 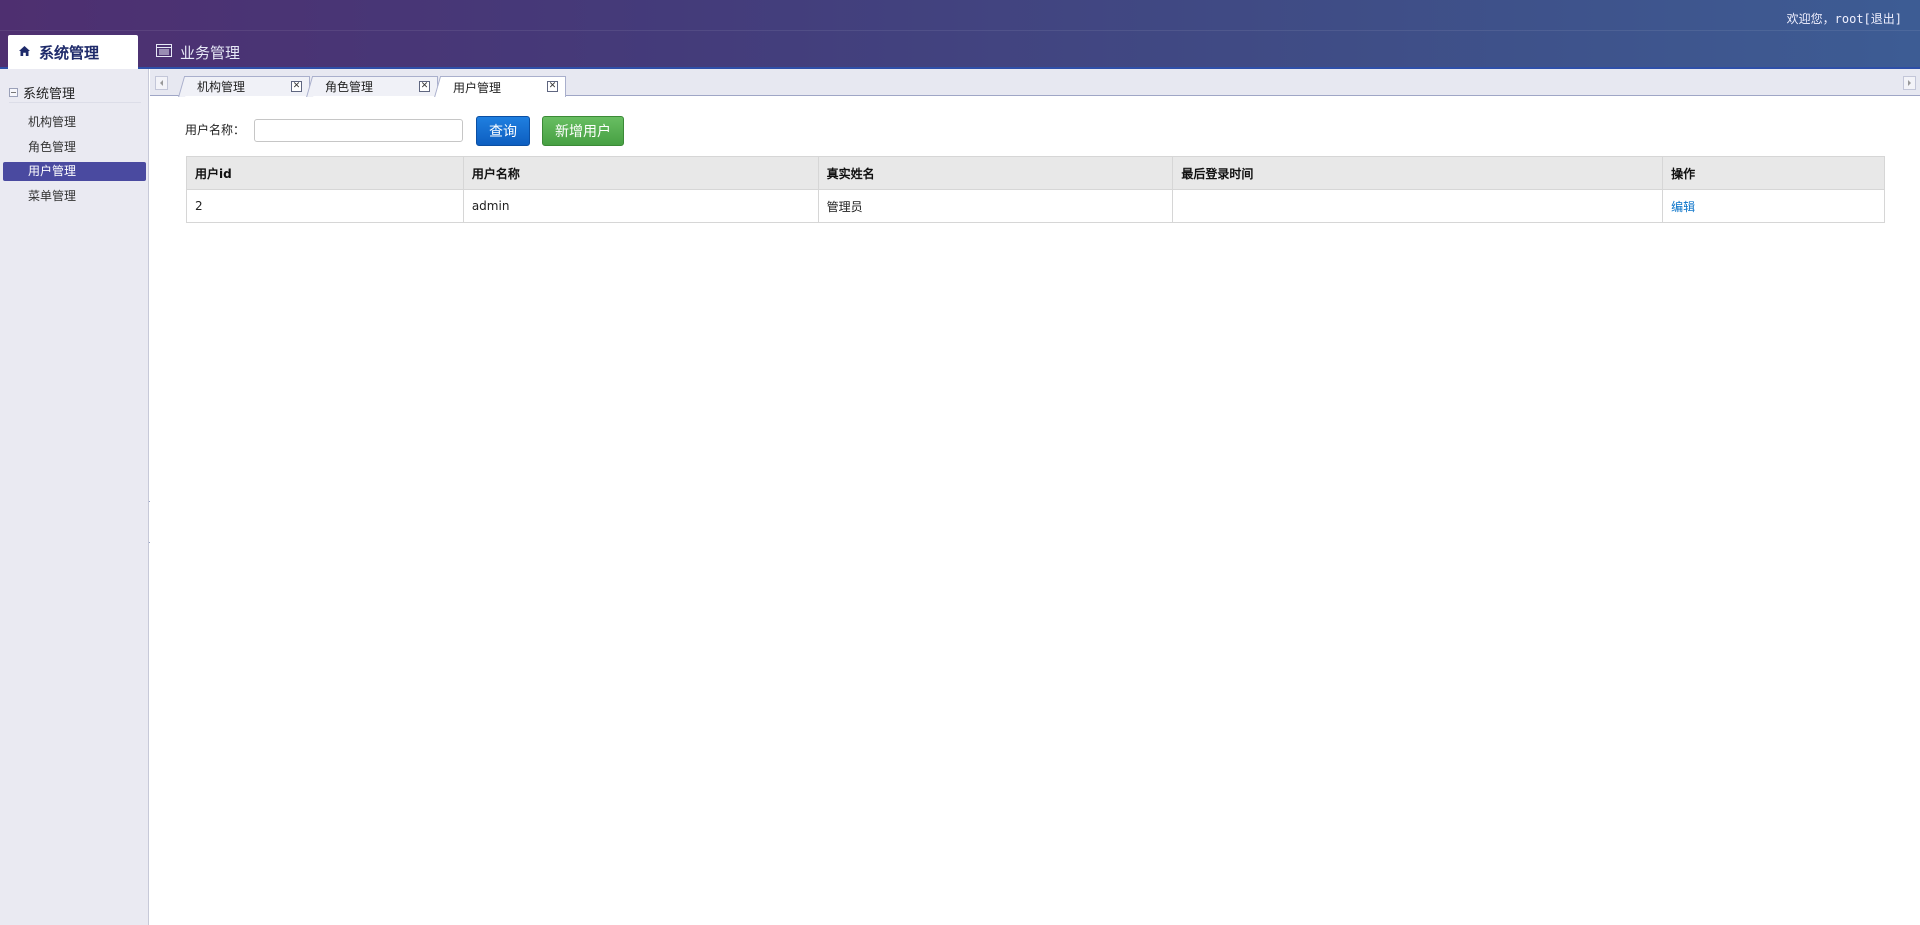 I want to click on app-header: 欢迎您，root[退出] 系统管理 业务管理, so click(x=960, y=34).